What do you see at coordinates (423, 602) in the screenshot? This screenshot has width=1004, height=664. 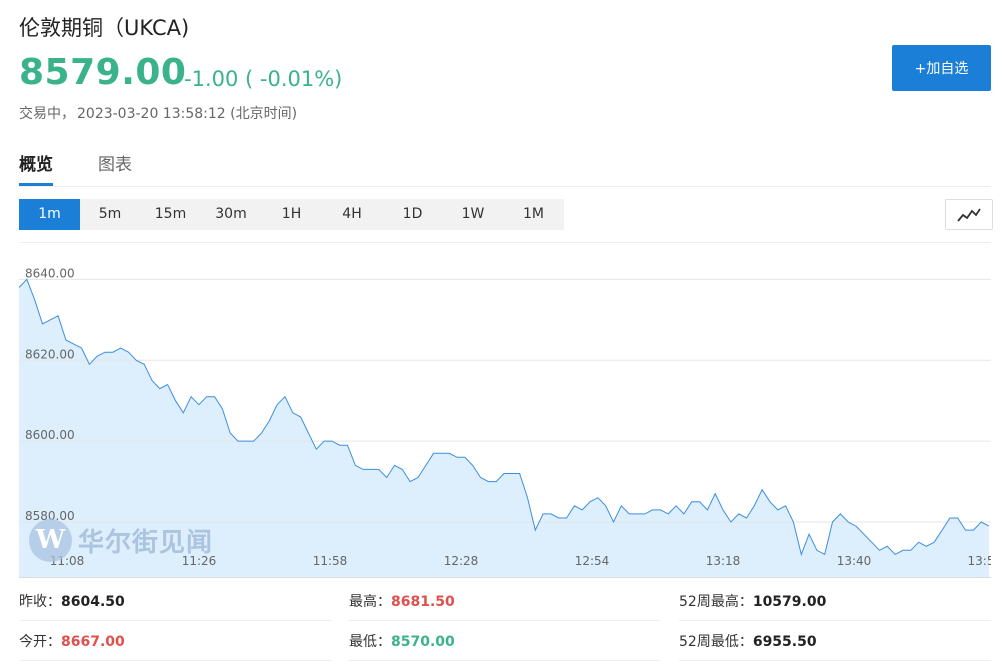 I see `stat-value: 8681.50` at bounding box center [423, 602].